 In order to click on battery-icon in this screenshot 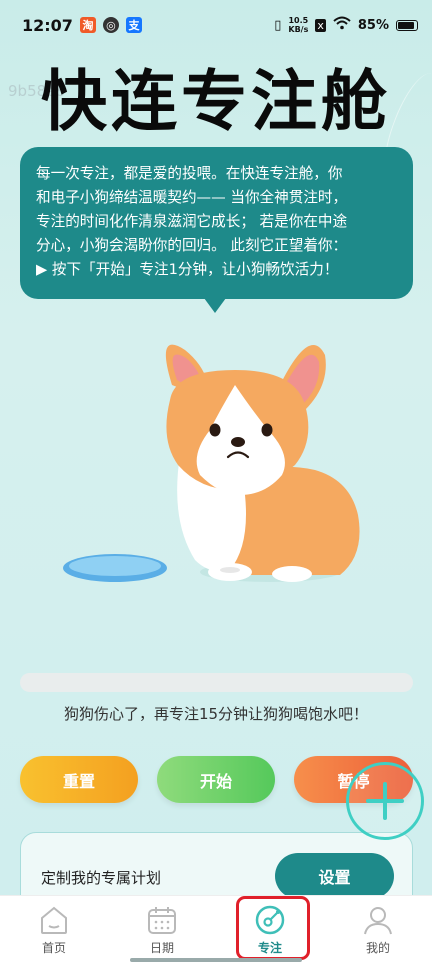, I will do `click(407, 25)`.